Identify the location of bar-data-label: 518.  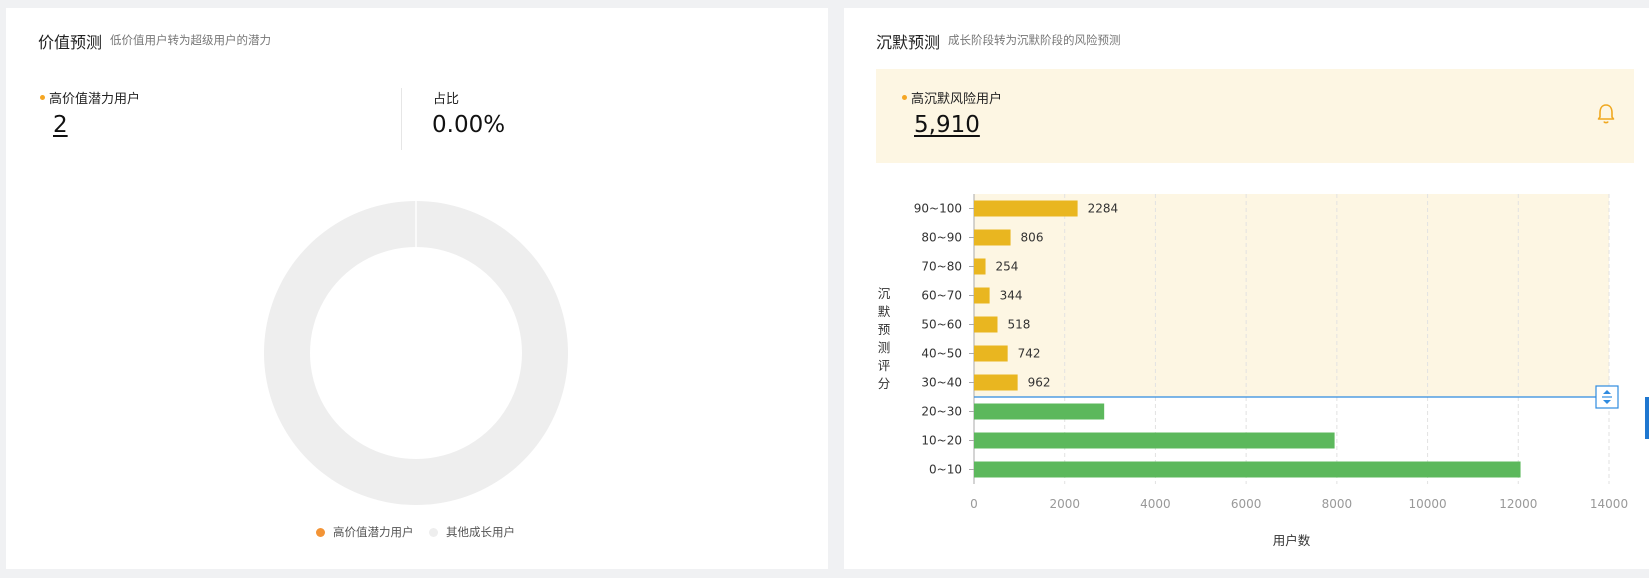
(1018, 325).